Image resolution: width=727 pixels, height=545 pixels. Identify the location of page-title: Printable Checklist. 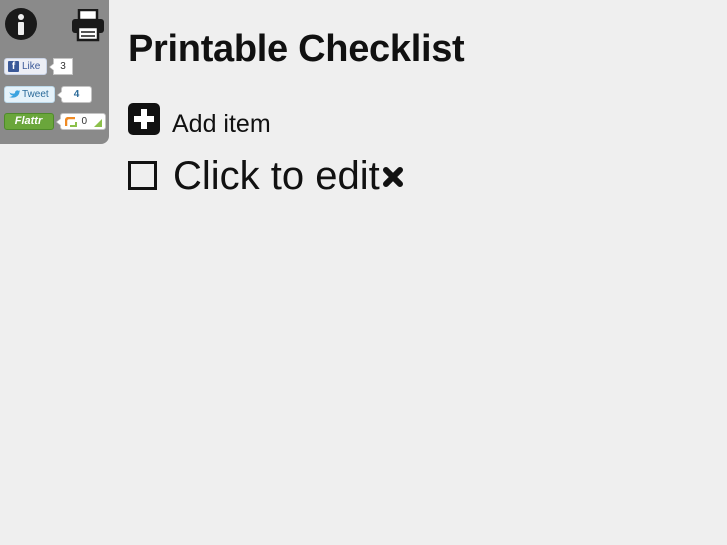
(296, 49).